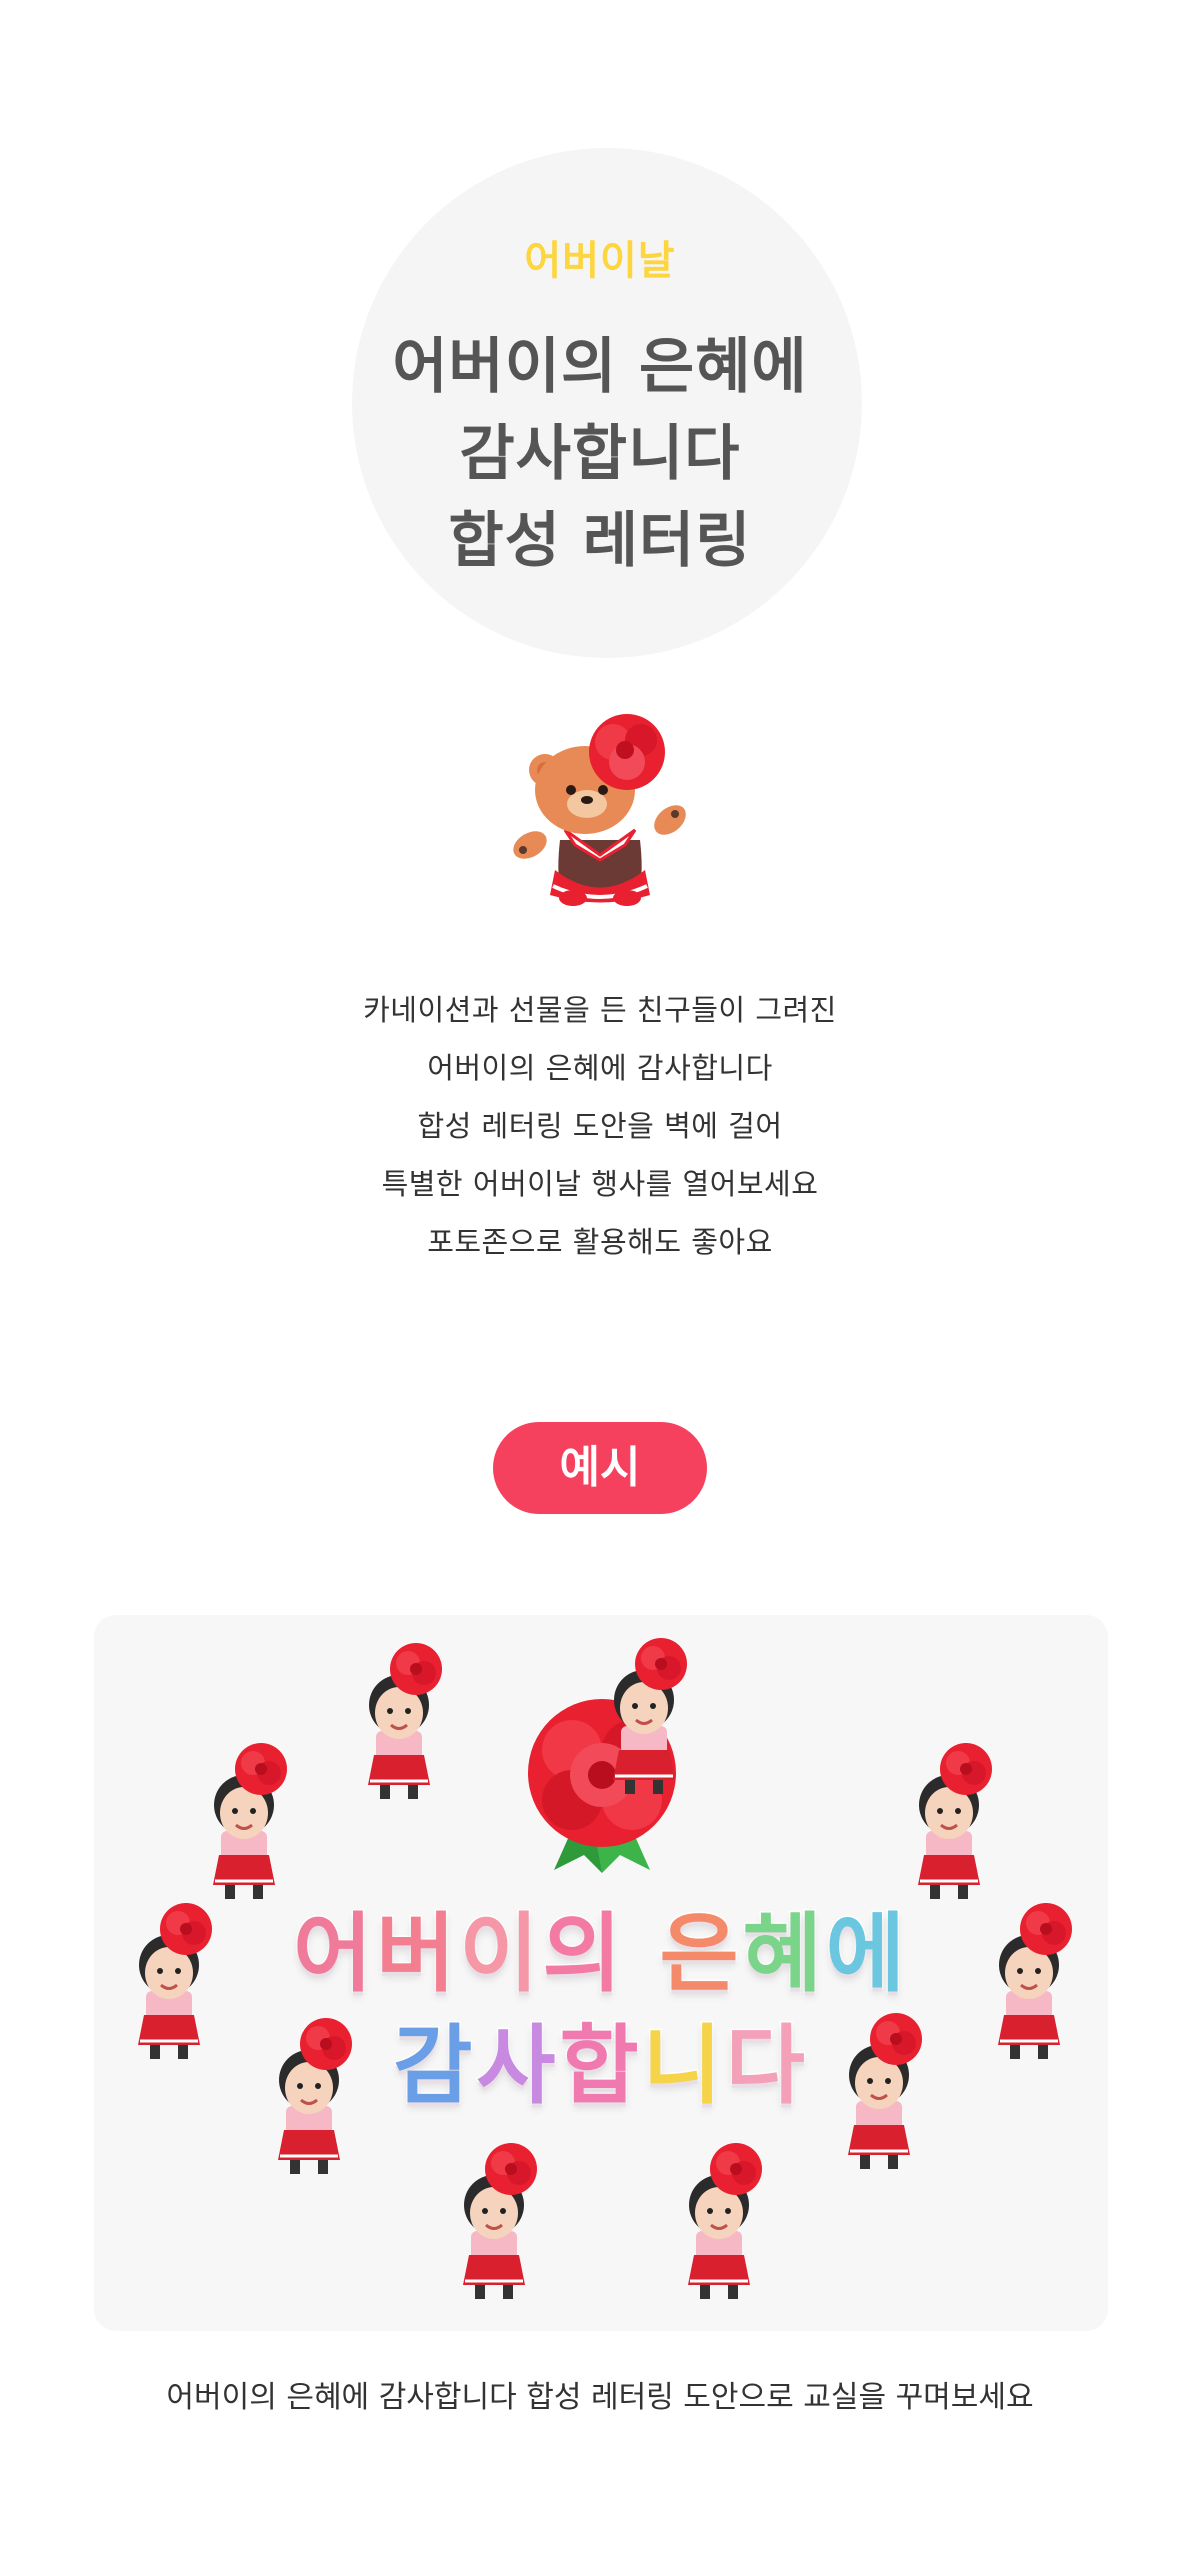  Describe the element at coordinates (417, 1954) in the screenshot. I see `lettering-line-1-char-1: 버` at that location.